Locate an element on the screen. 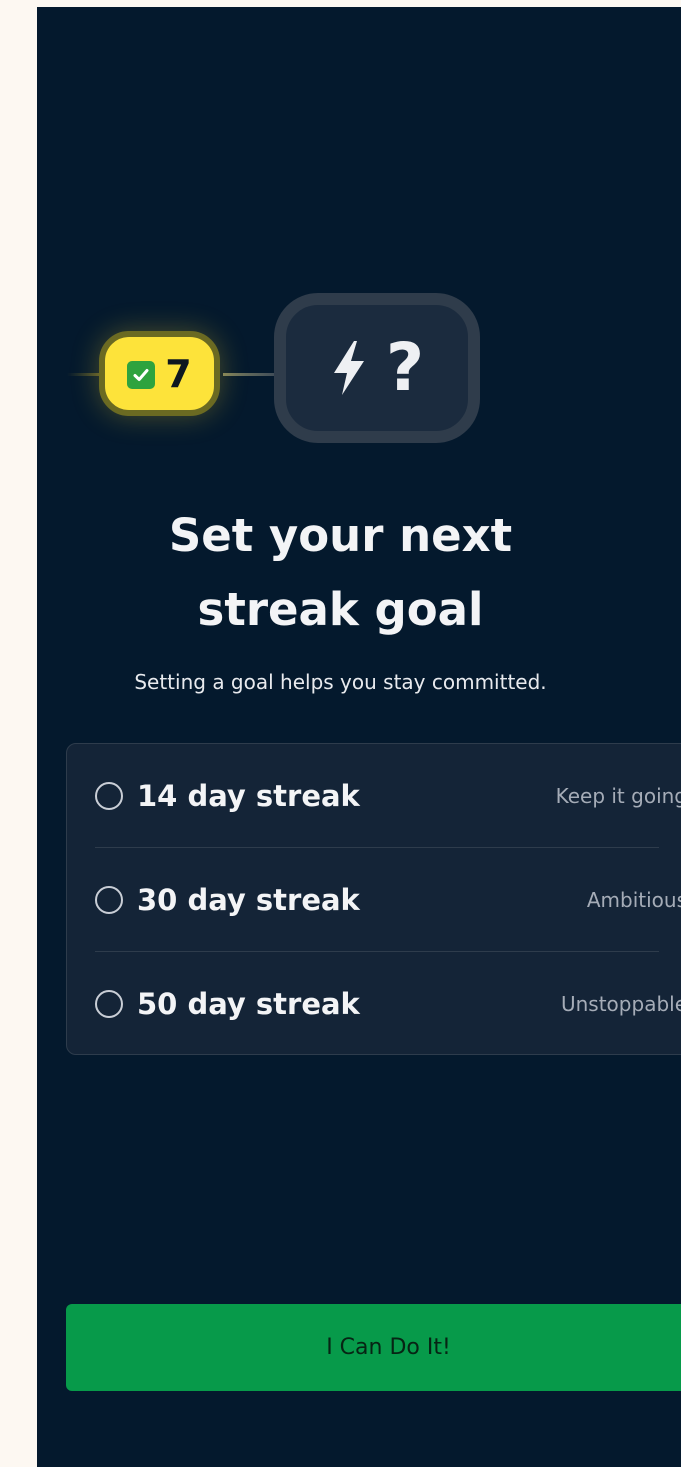 The image size is (681, 1467). goal-option-label: 30 day streak is located at coordinates (248, 899).